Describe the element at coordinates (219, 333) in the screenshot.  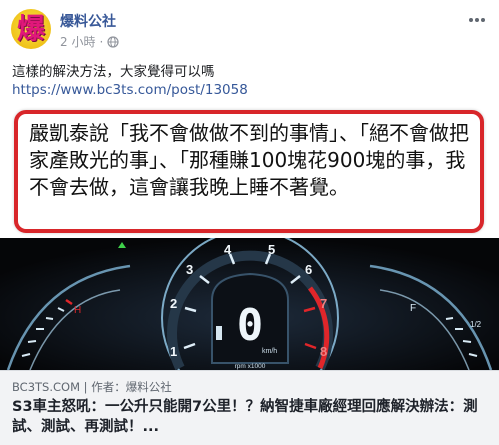
I see `gear-bar` at that location.